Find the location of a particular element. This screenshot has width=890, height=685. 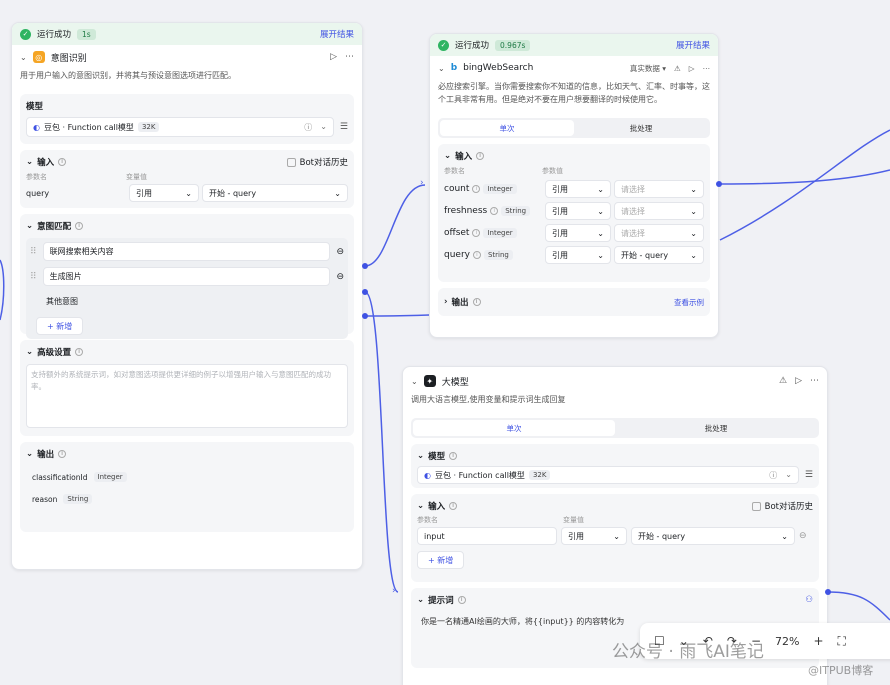

param-row: count i Integer 引用 ⌄ 请选择 ⌄ is located at coordinates (574, 189).